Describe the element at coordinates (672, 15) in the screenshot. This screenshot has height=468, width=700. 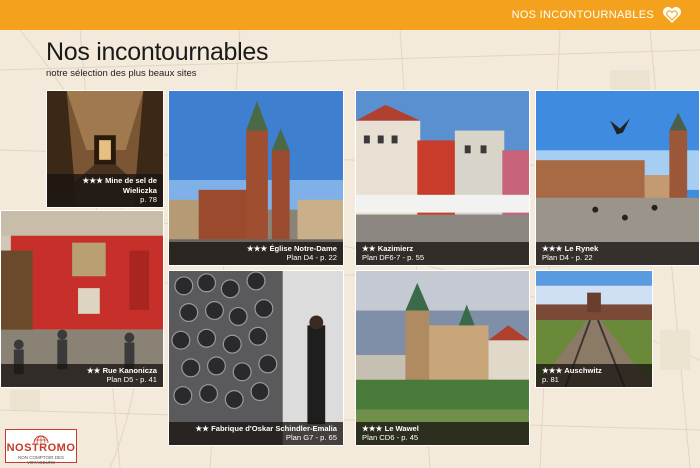
I see `heart-icon` at that location.